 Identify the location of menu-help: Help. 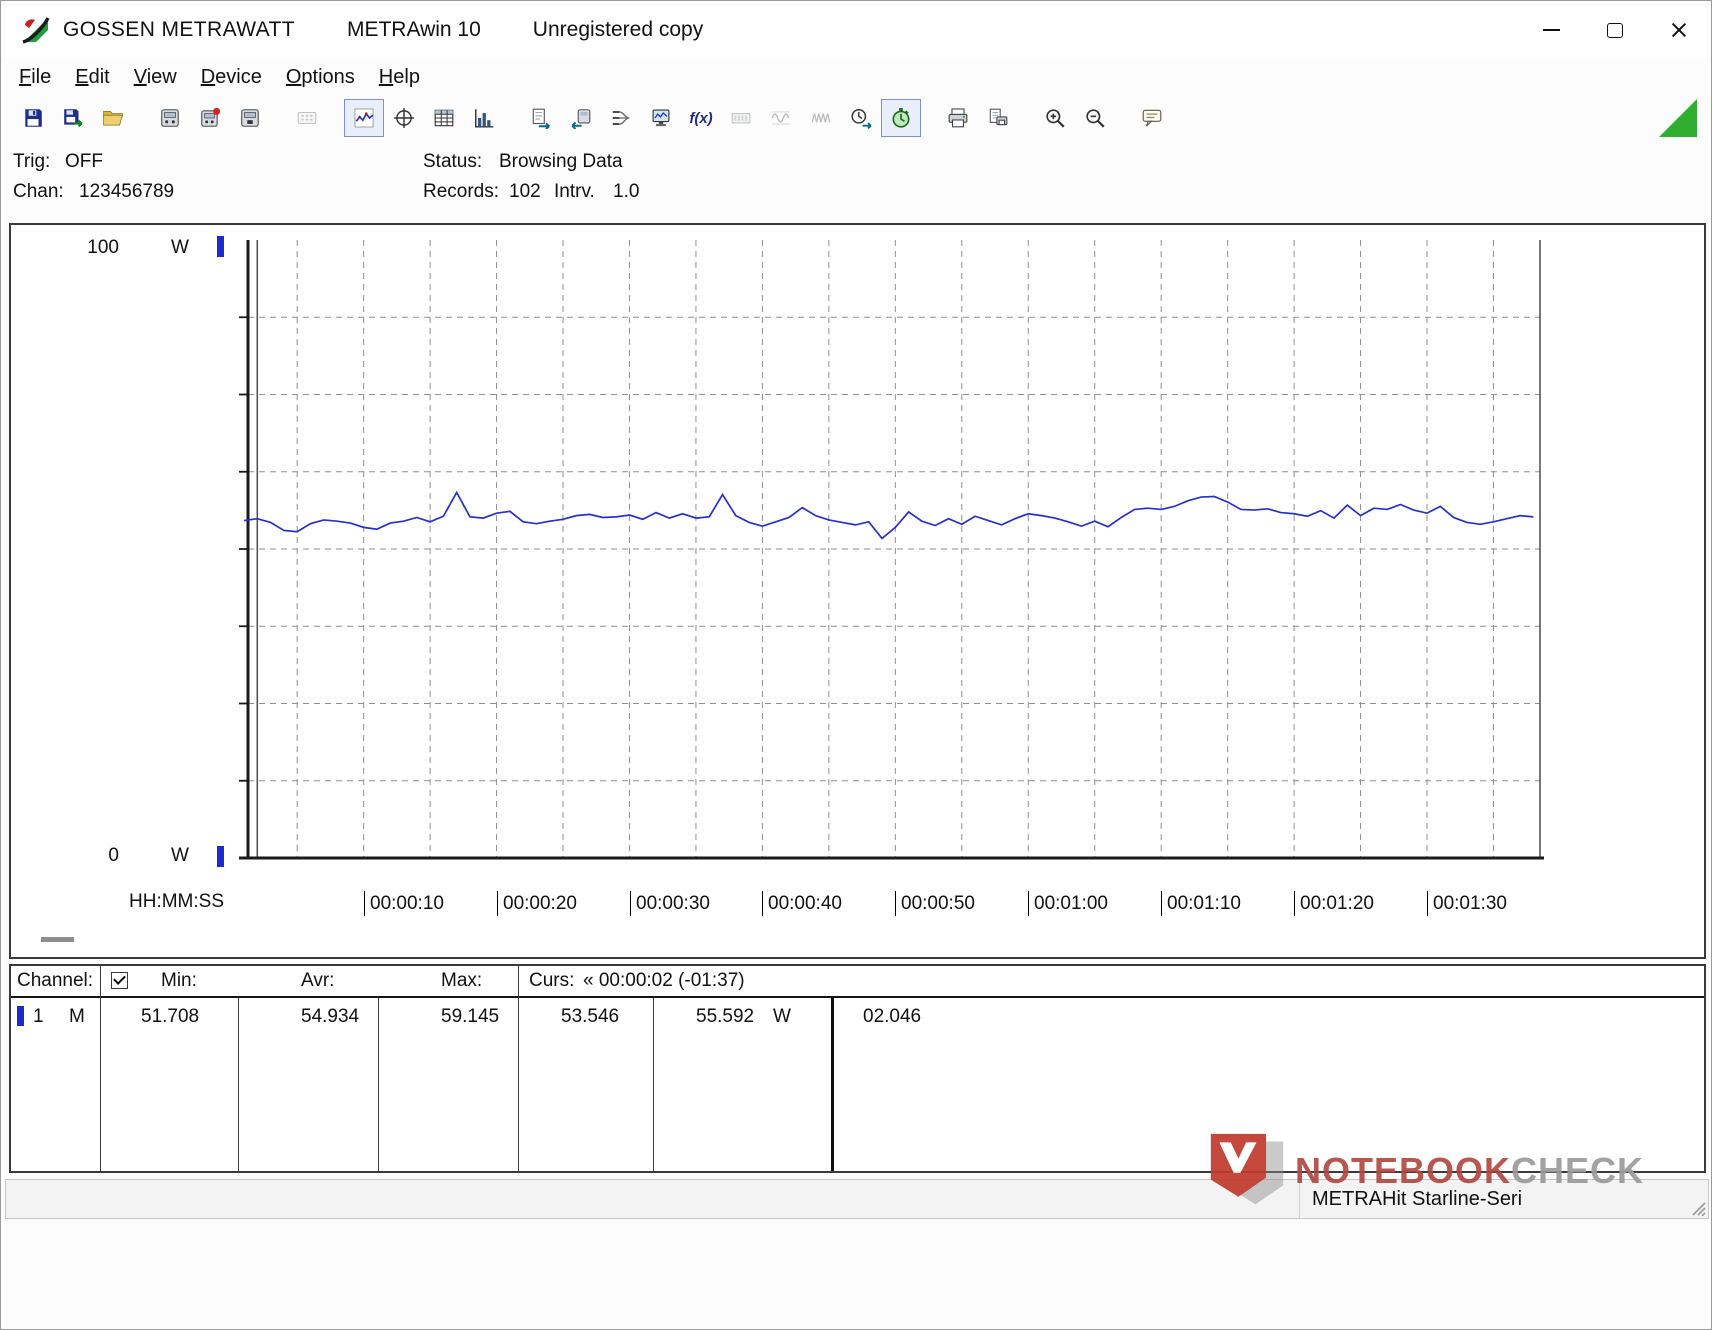
(399, 77).